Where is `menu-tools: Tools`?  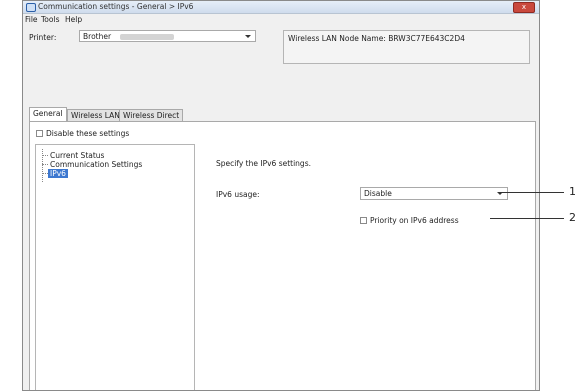 menu-tools: Tools is located at coordinates (50, 19).